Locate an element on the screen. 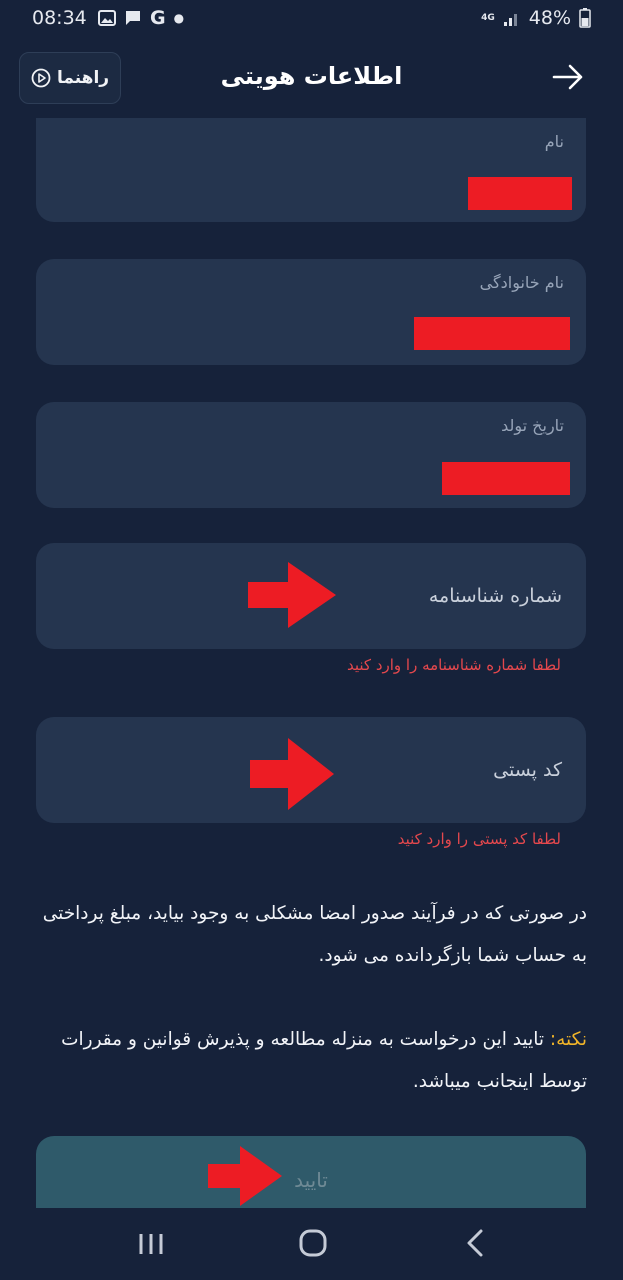  google-icon: G is located at coordinates (158, 18).